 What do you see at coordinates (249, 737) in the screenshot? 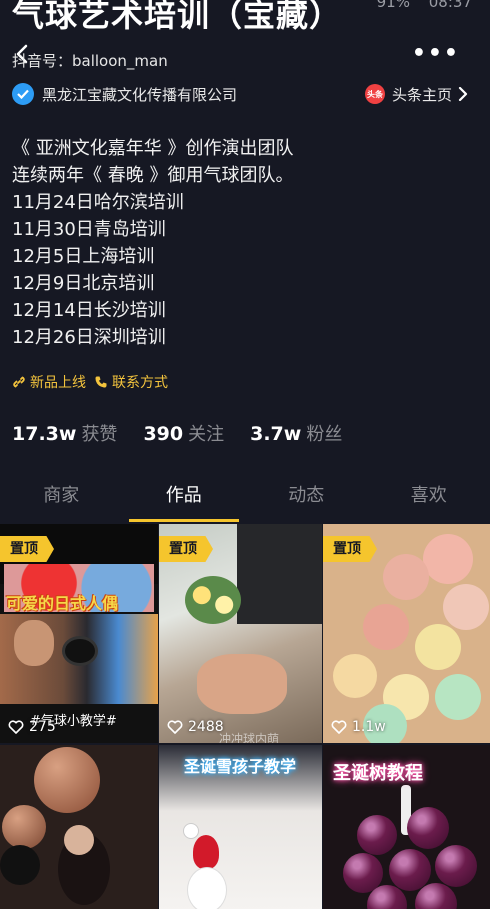
I see `video-watermark: 冲冲球内萌` at bounding box center [249, 737].